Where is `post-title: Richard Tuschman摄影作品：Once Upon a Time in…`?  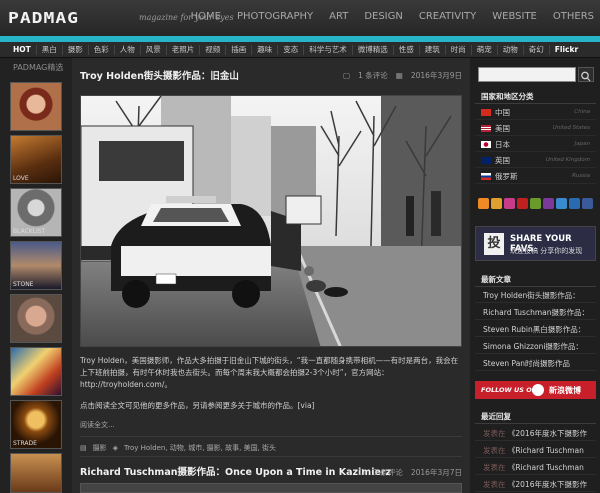
post-title: Richard Tuschman摄影作品：Once Upon a Time in… is located at coordinates (235, 471).